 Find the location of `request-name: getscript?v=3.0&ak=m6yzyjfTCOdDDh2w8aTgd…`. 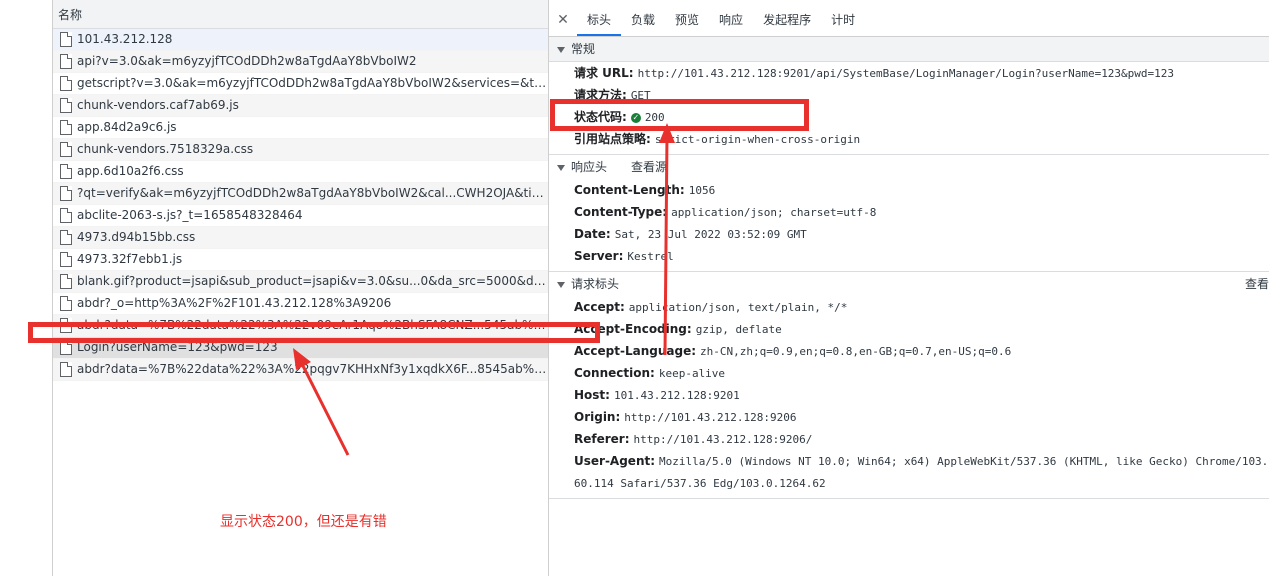

request-name: getscript?v=3.0&ak=m6yzyjfTCOdDDh2w8aTgd… is located at coordinates (312, 83).